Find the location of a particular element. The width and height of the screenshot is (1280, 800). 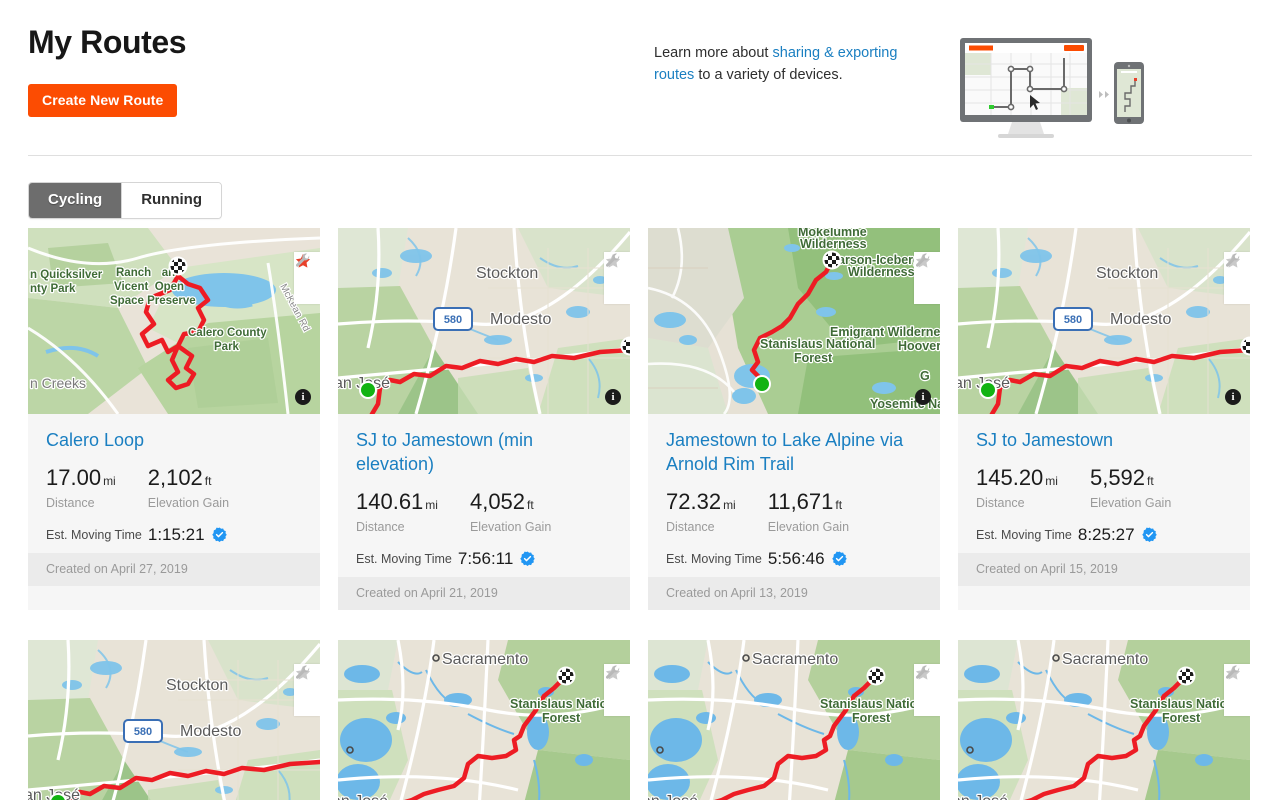

stat-elevation-gain: 5,592 ft Elevation Gain is located at coordinates (1130, 488).